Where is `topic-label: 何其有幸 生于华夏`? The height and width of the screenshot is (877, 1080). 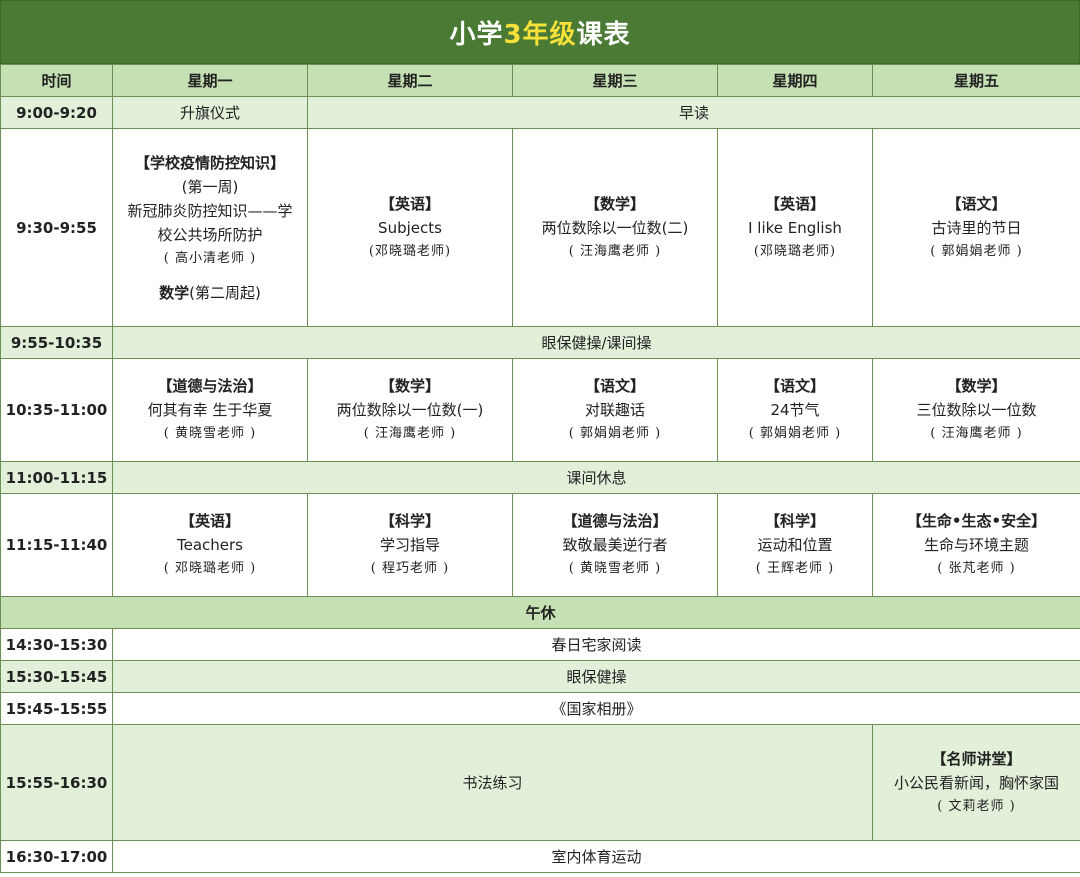 topic-label: 何其有幸 生于华夏 is located at coordinates (210, 410).